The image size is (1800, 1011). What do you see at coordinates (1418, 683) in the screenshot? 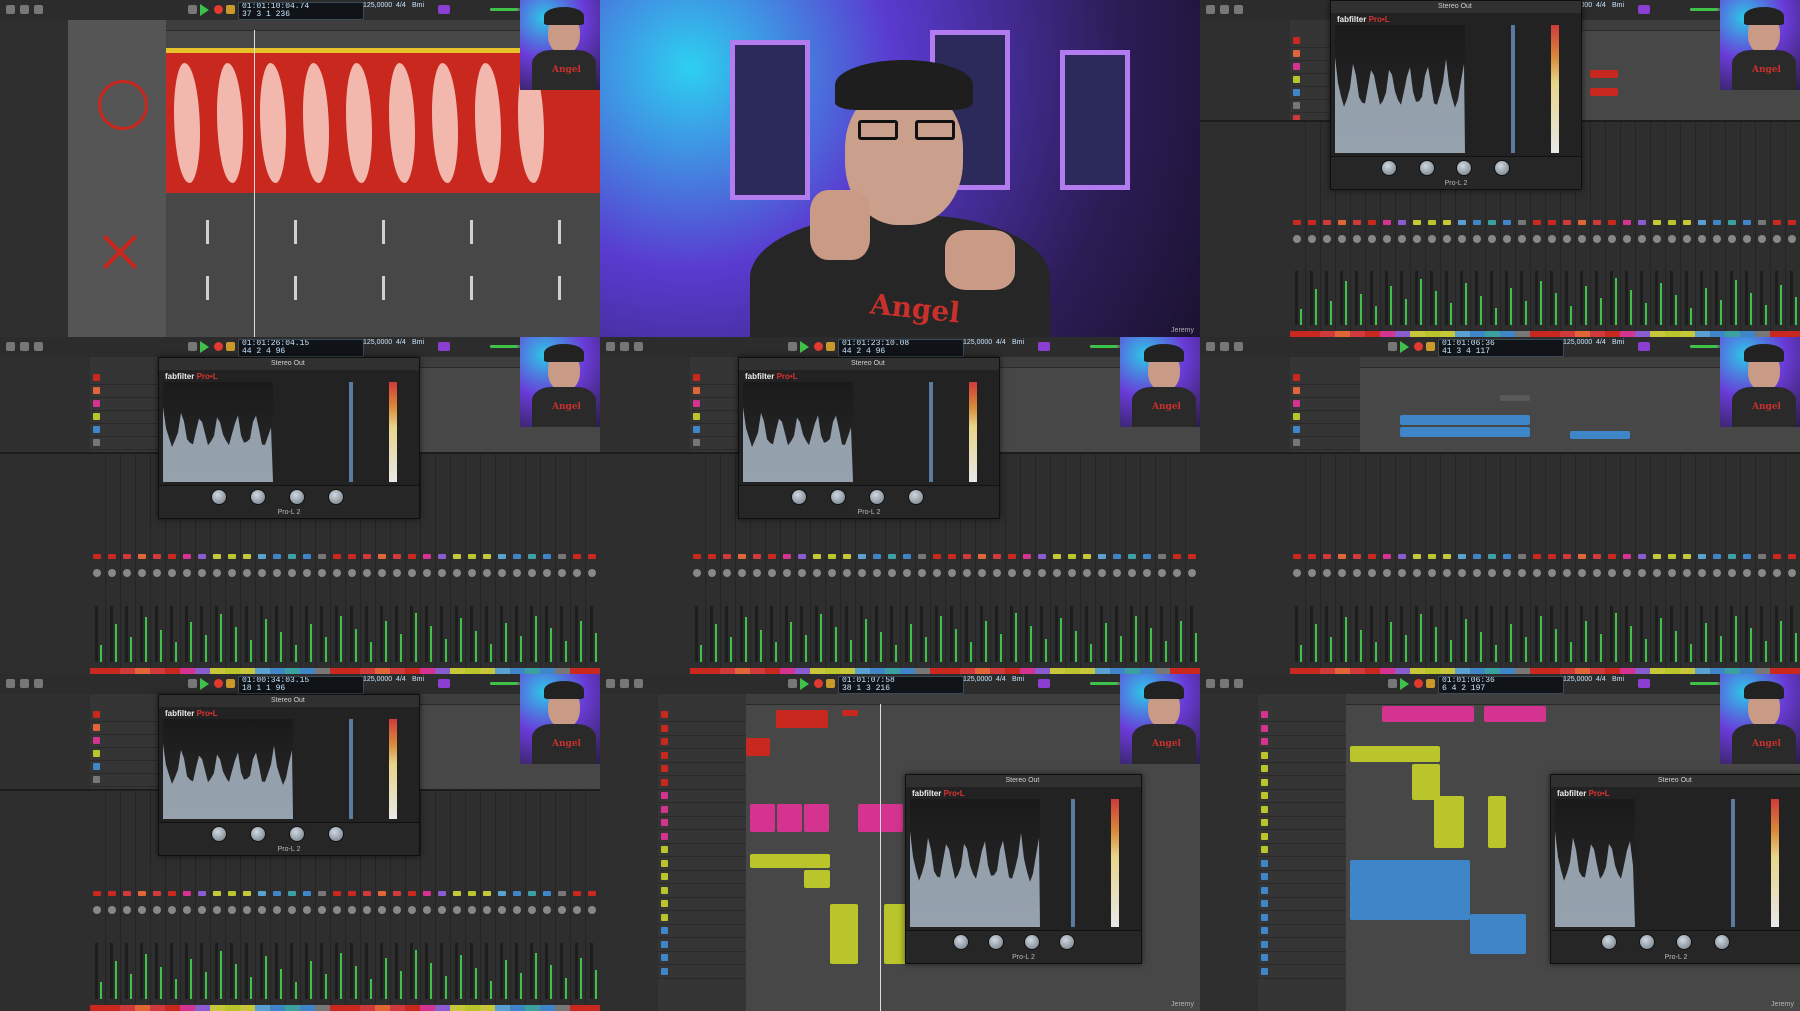
I see `record-icon` at bounding box center [1418, 683].